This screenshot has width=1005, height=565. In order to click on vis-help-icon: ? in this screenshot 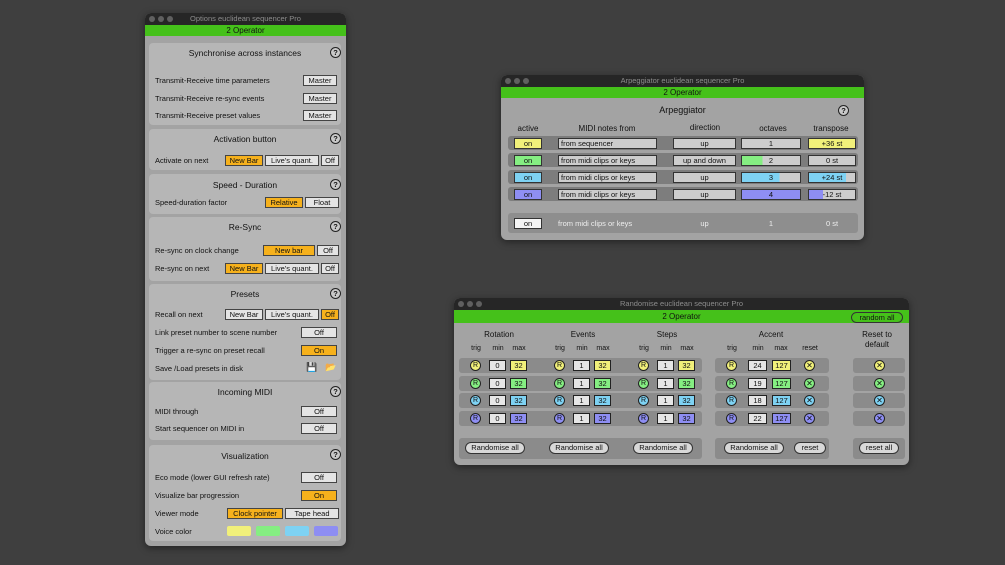, I will do `click(335, 454)`.